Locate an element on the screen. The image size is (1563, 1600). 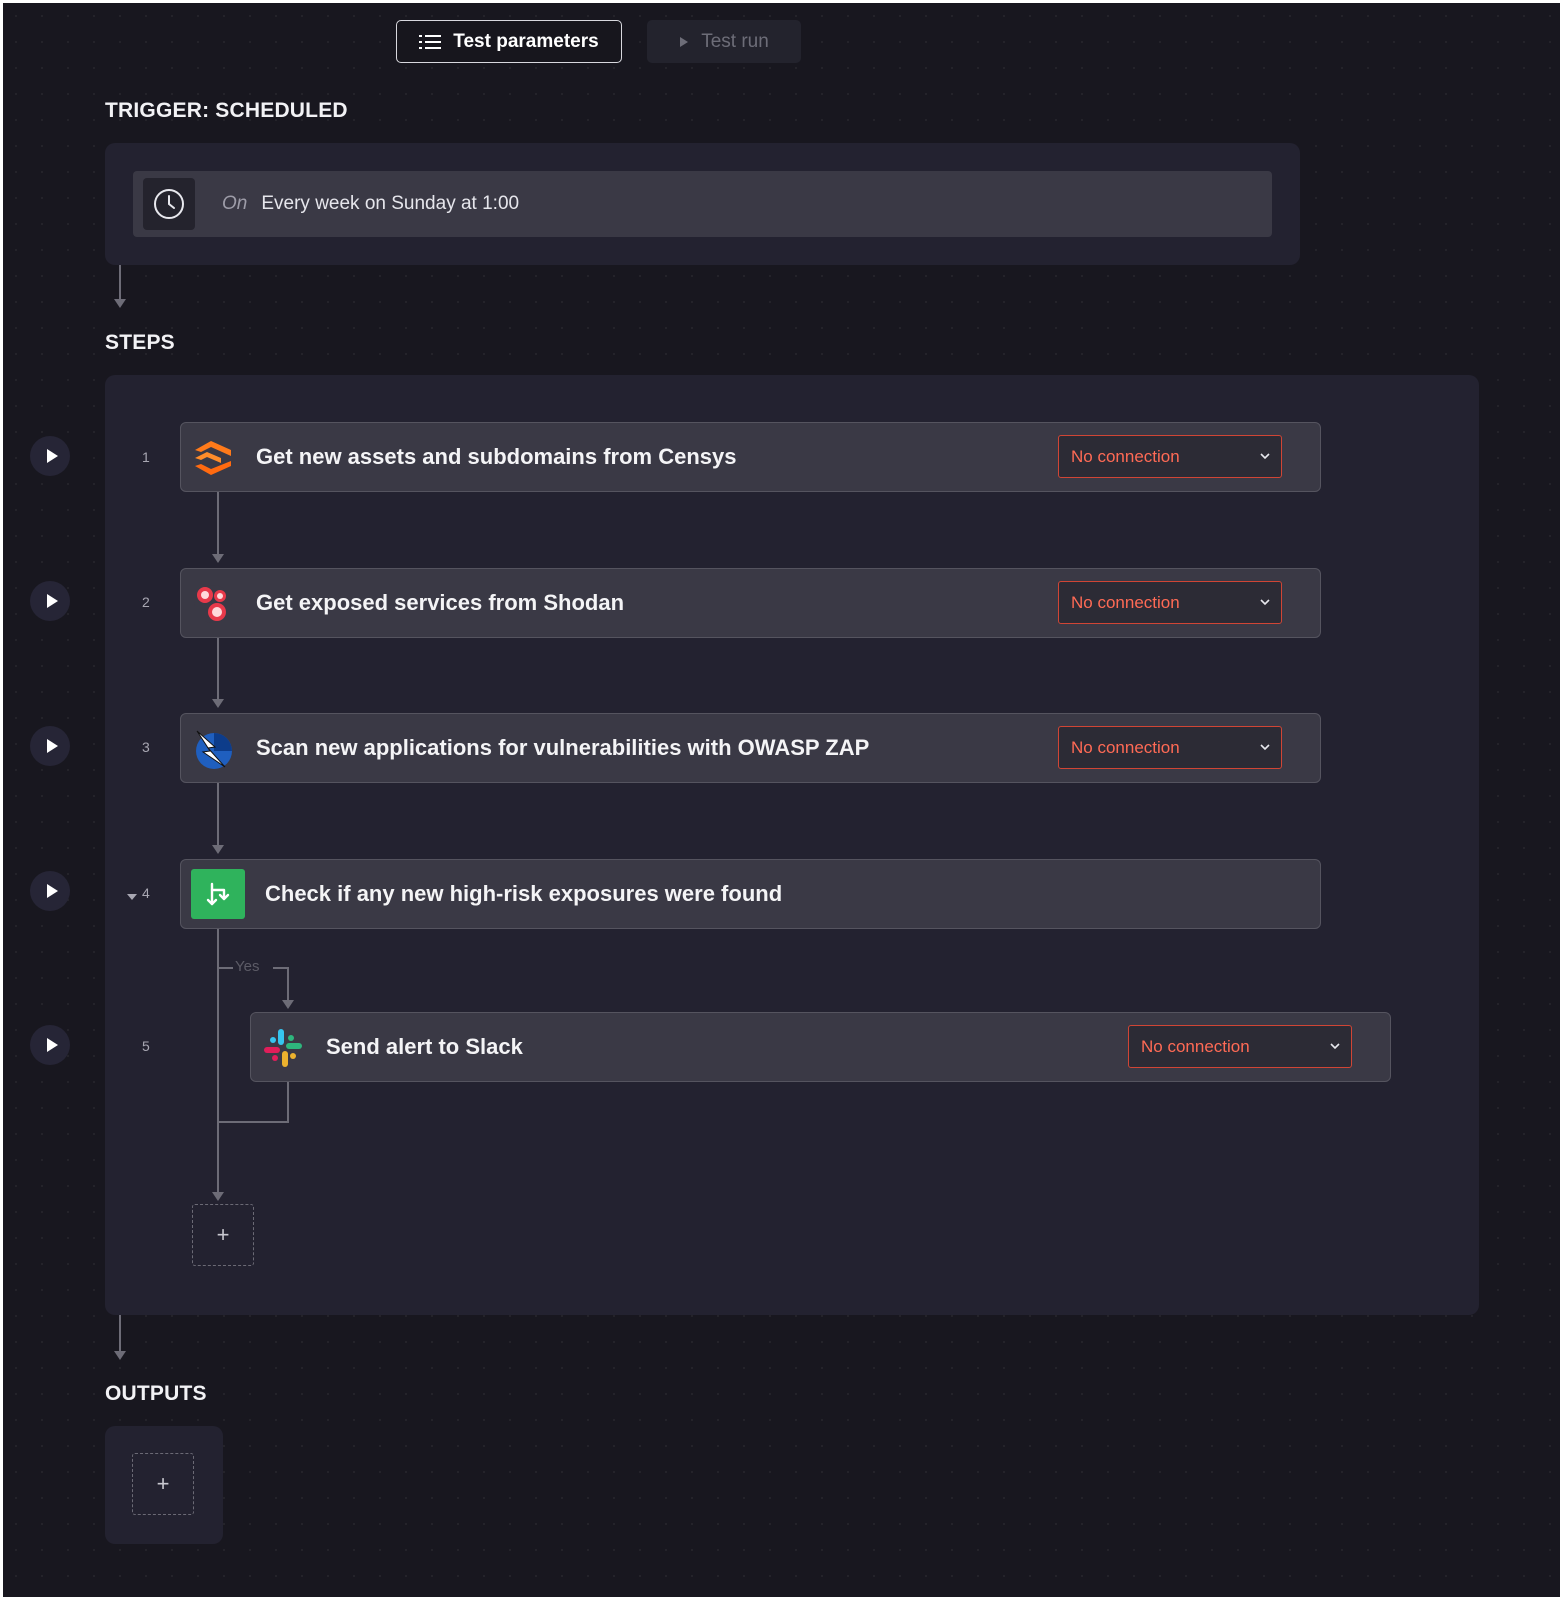
step-number: 5 is located at coordinates (146, 1046).